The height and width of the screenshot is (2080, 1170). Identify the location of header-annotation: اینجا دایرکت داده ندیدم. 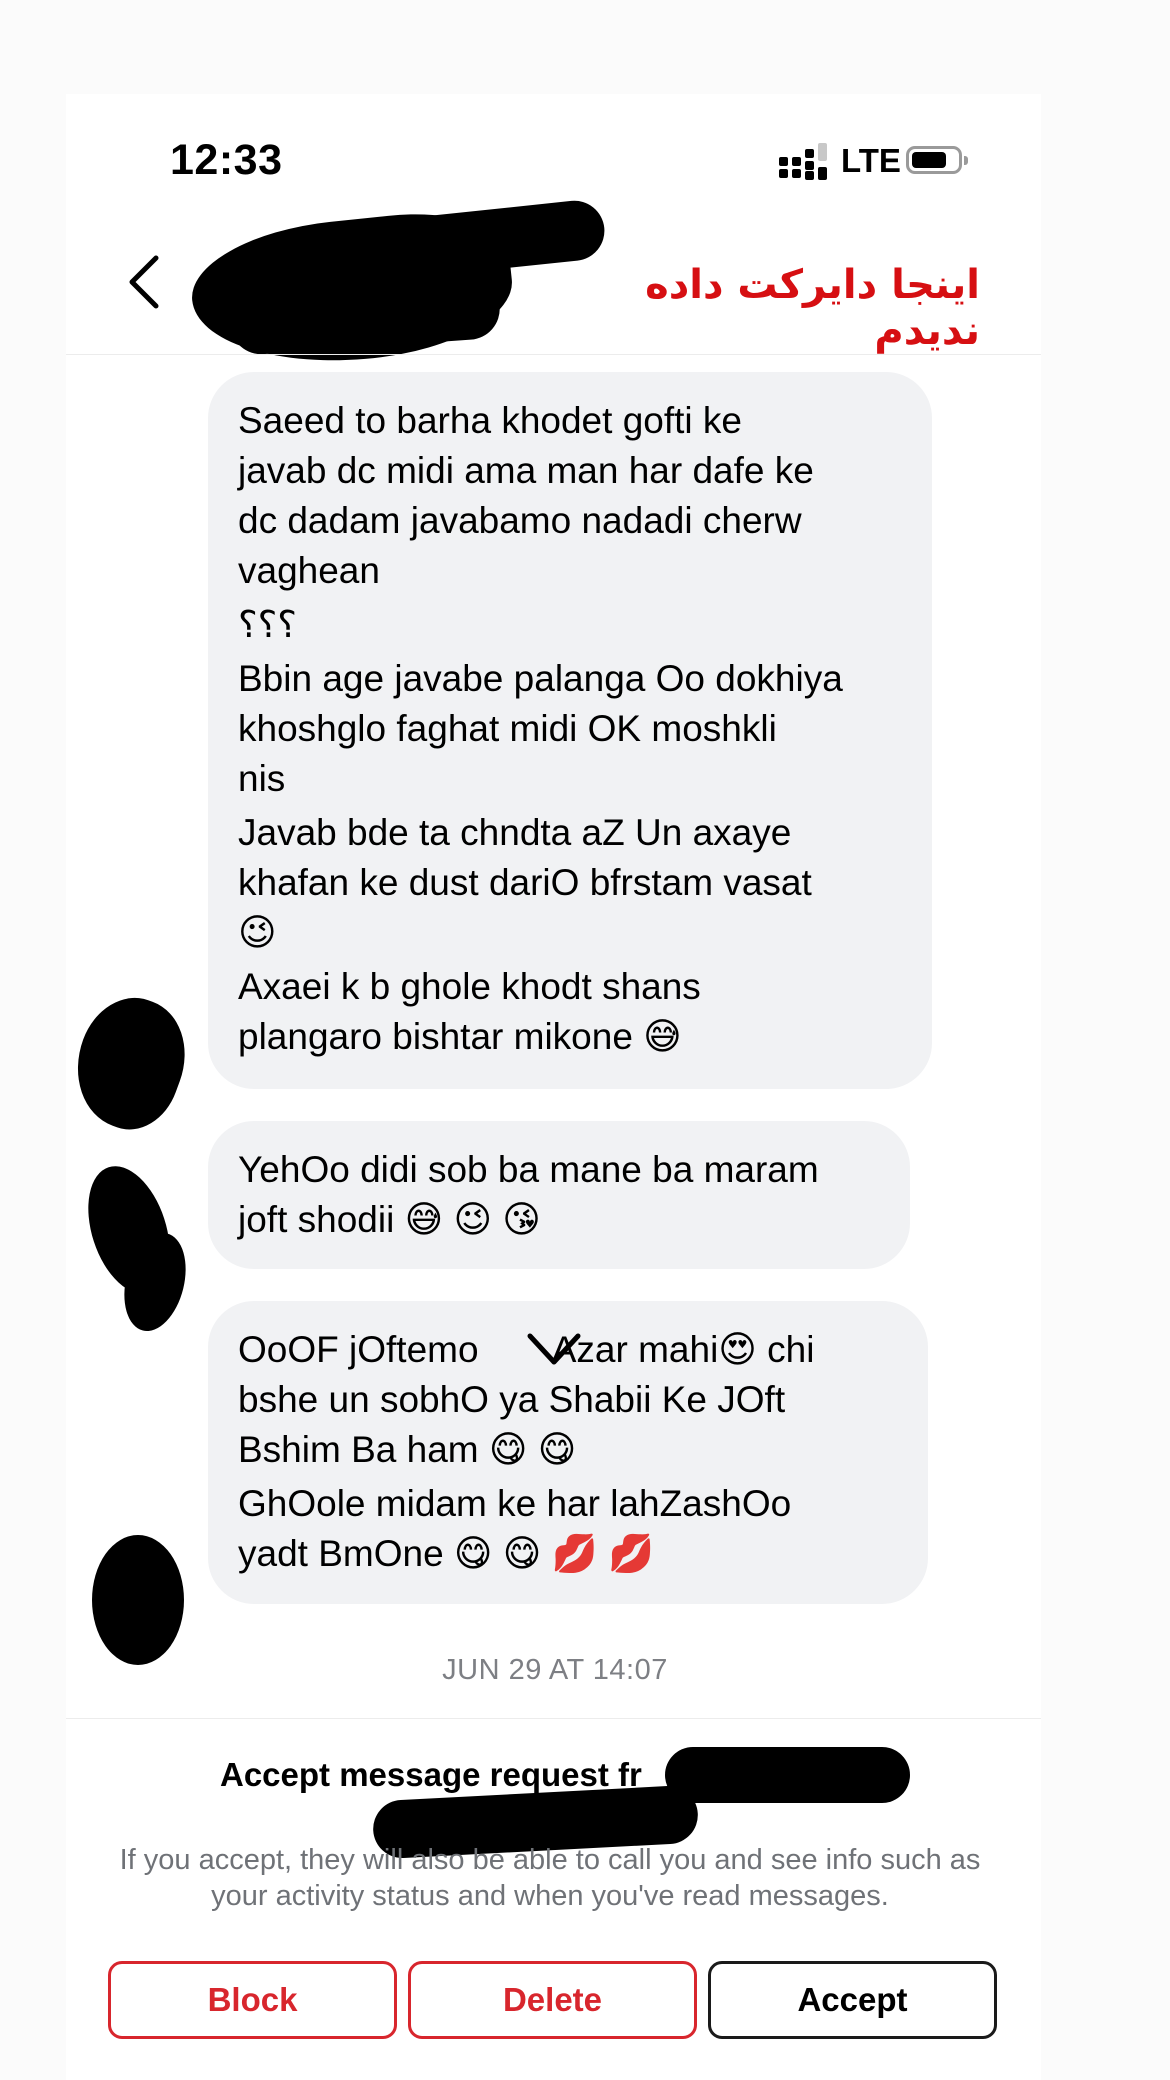
(812, 308).